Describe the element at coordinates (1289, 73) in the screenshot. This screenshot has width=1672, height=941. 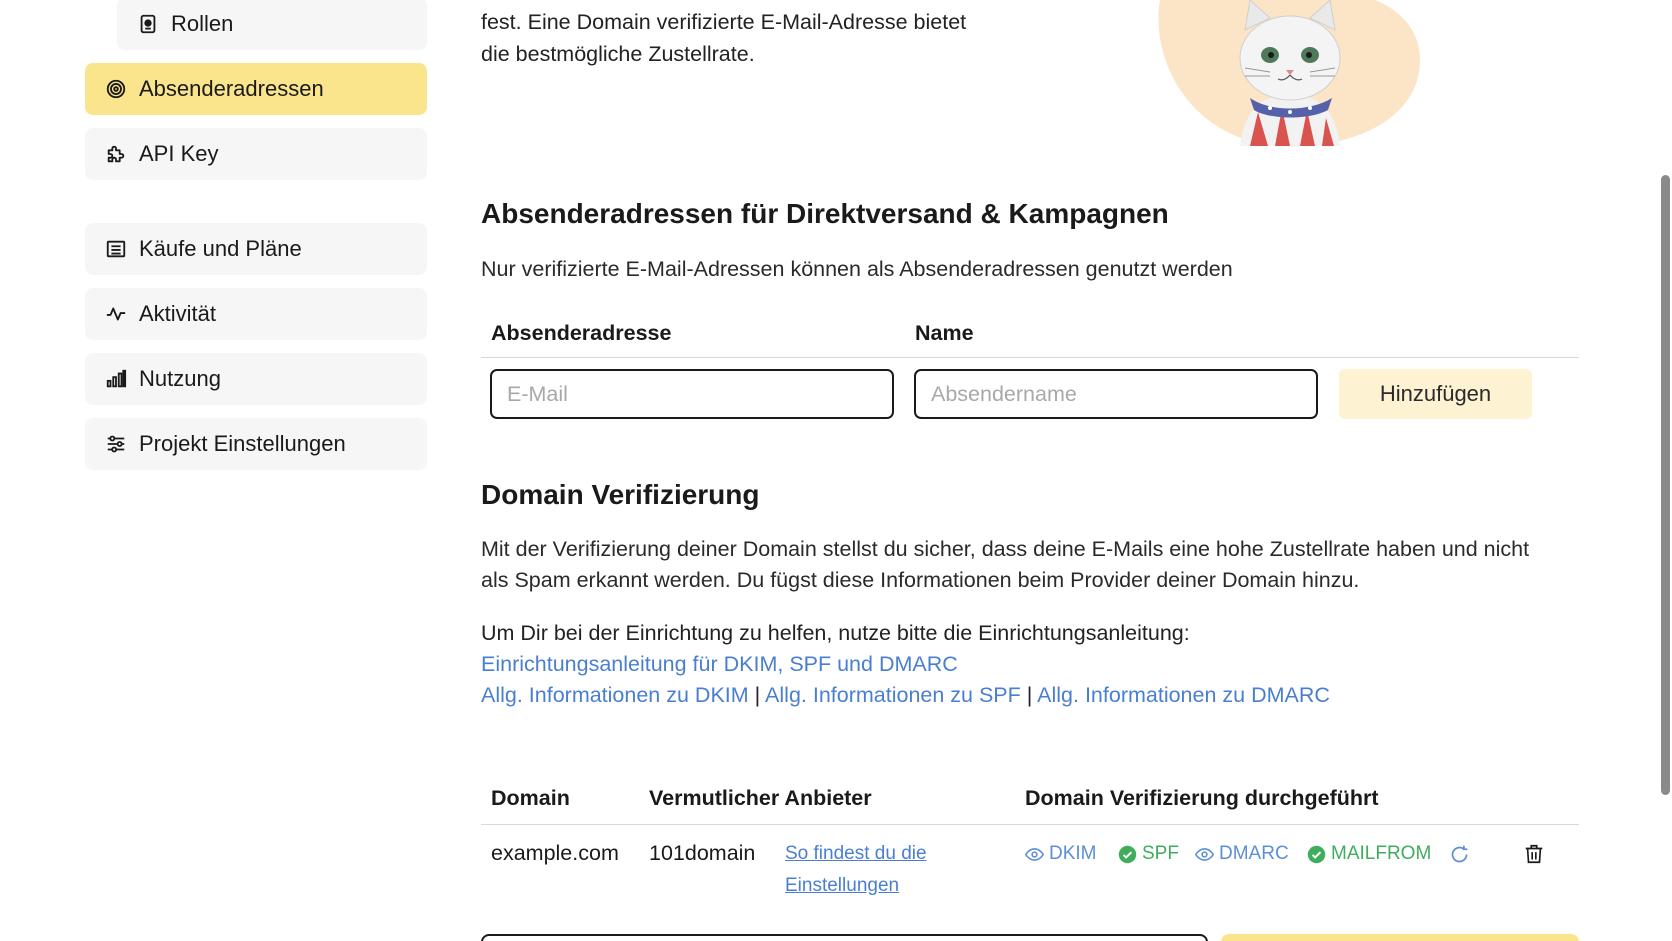
I see `cat-mascot-illustration` at that location.